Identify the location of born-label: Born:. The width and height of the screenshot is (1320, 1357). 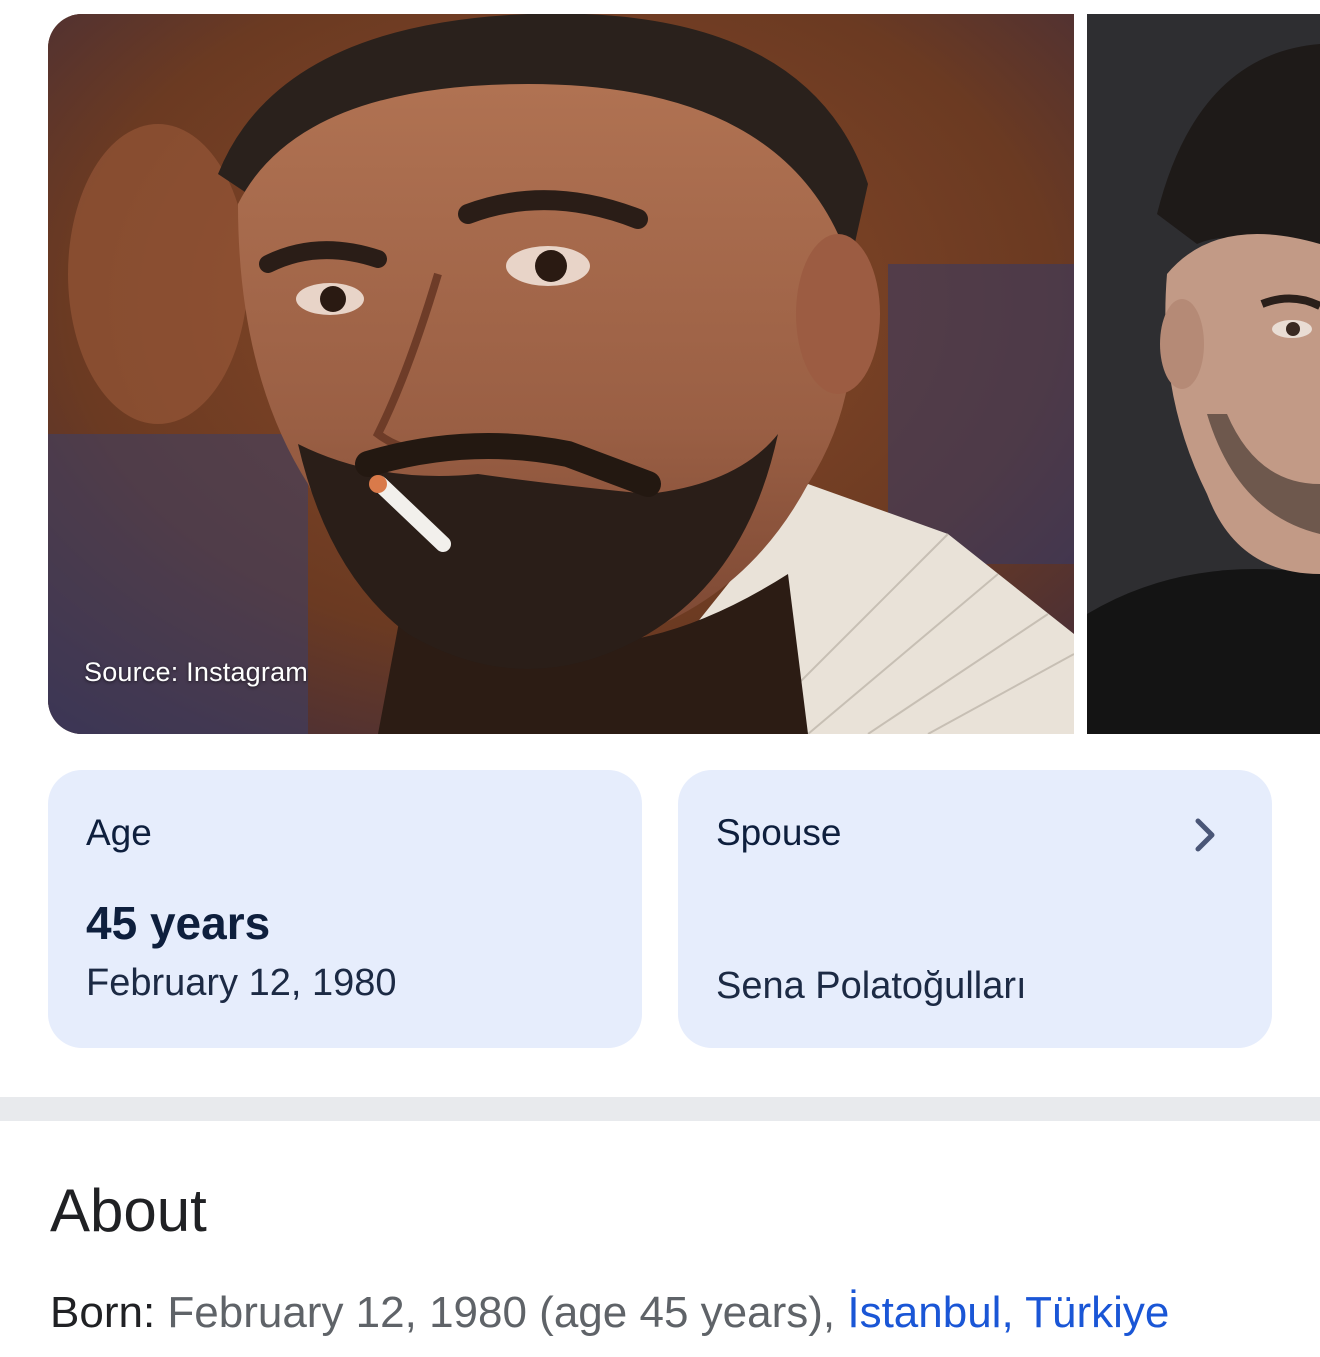
(103, 1312).